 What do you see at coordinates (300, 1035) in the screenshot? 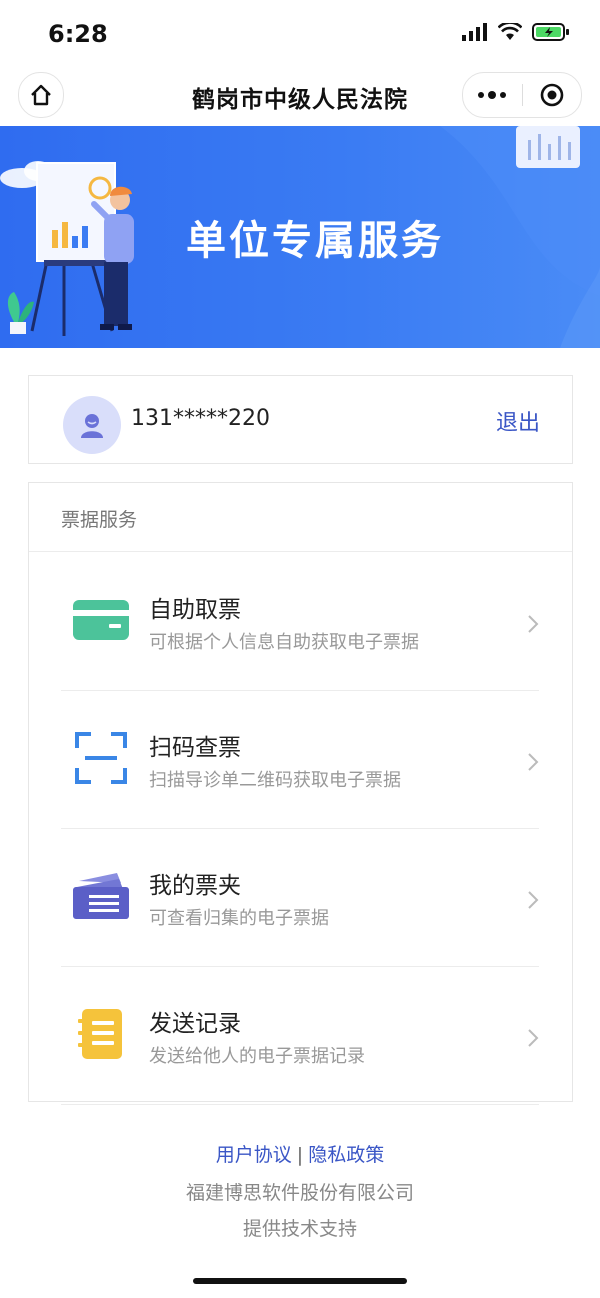
I see `service-item-send-record: 发送记录 发送给他人的电子票据记录` at bounding box center [300, 1035].